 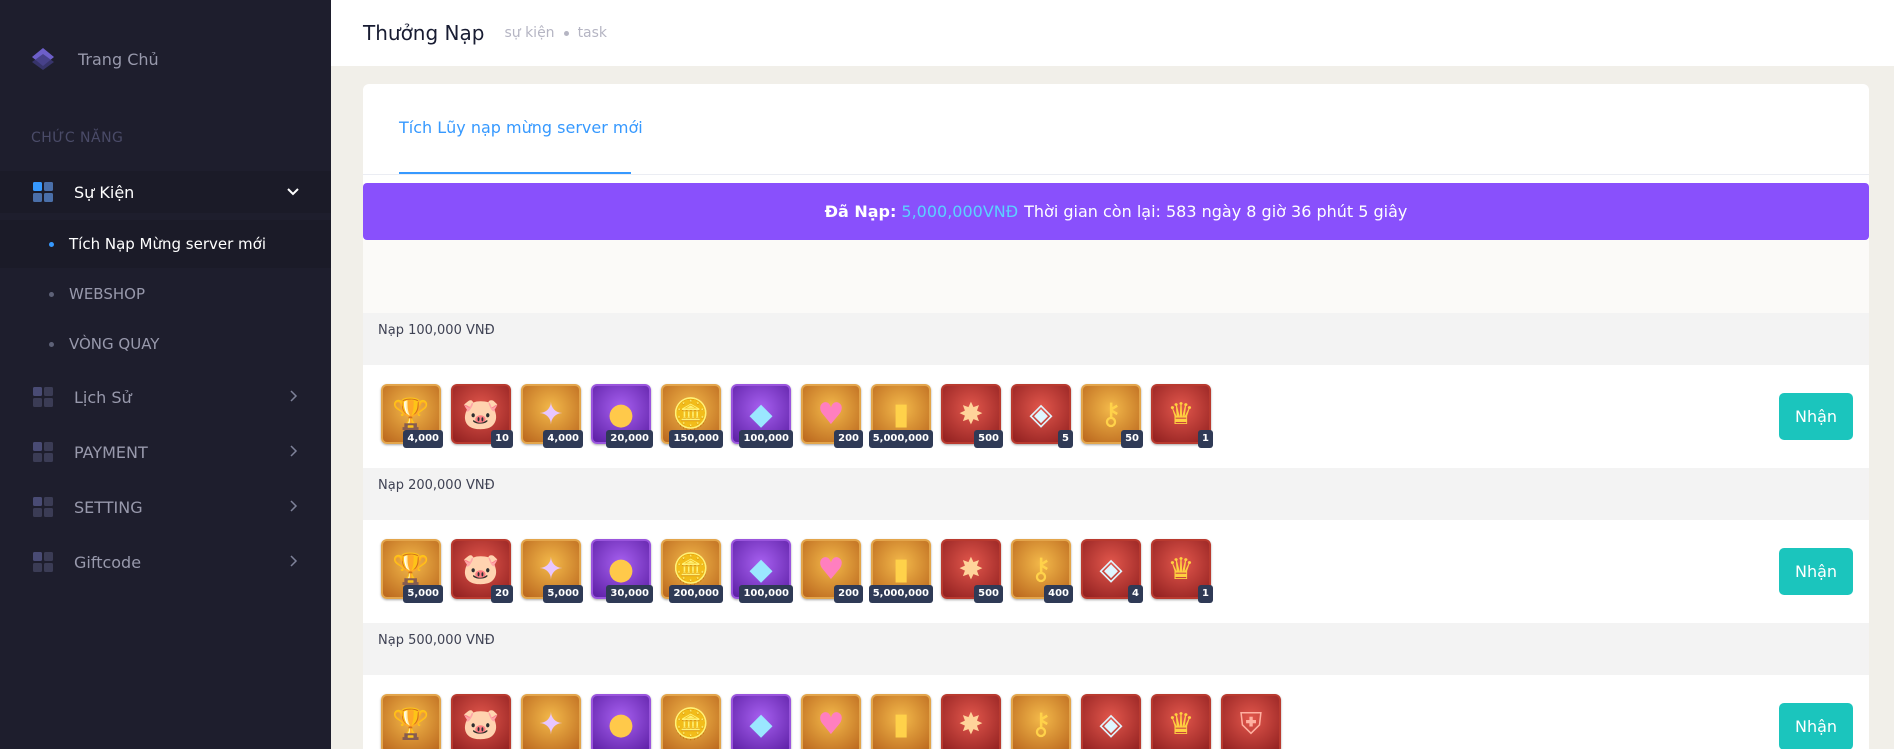 What do you see at coordinates (1251, 721) in the screenshot?
I see `reward-item: ⛨` at bounding box center [1251, 721].